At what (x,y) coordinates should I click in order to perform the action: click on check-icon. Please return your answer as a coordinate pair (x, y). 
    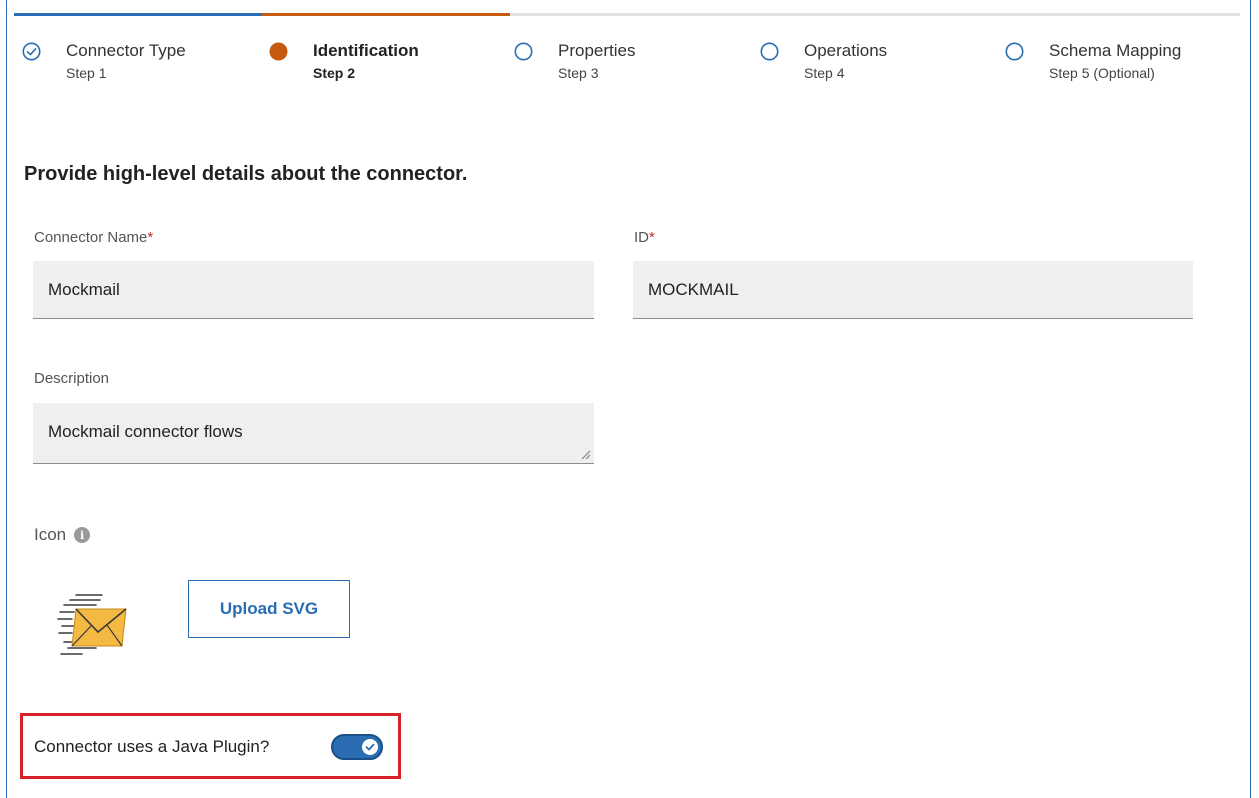
    Looking at the image, I should click on (370, 747).